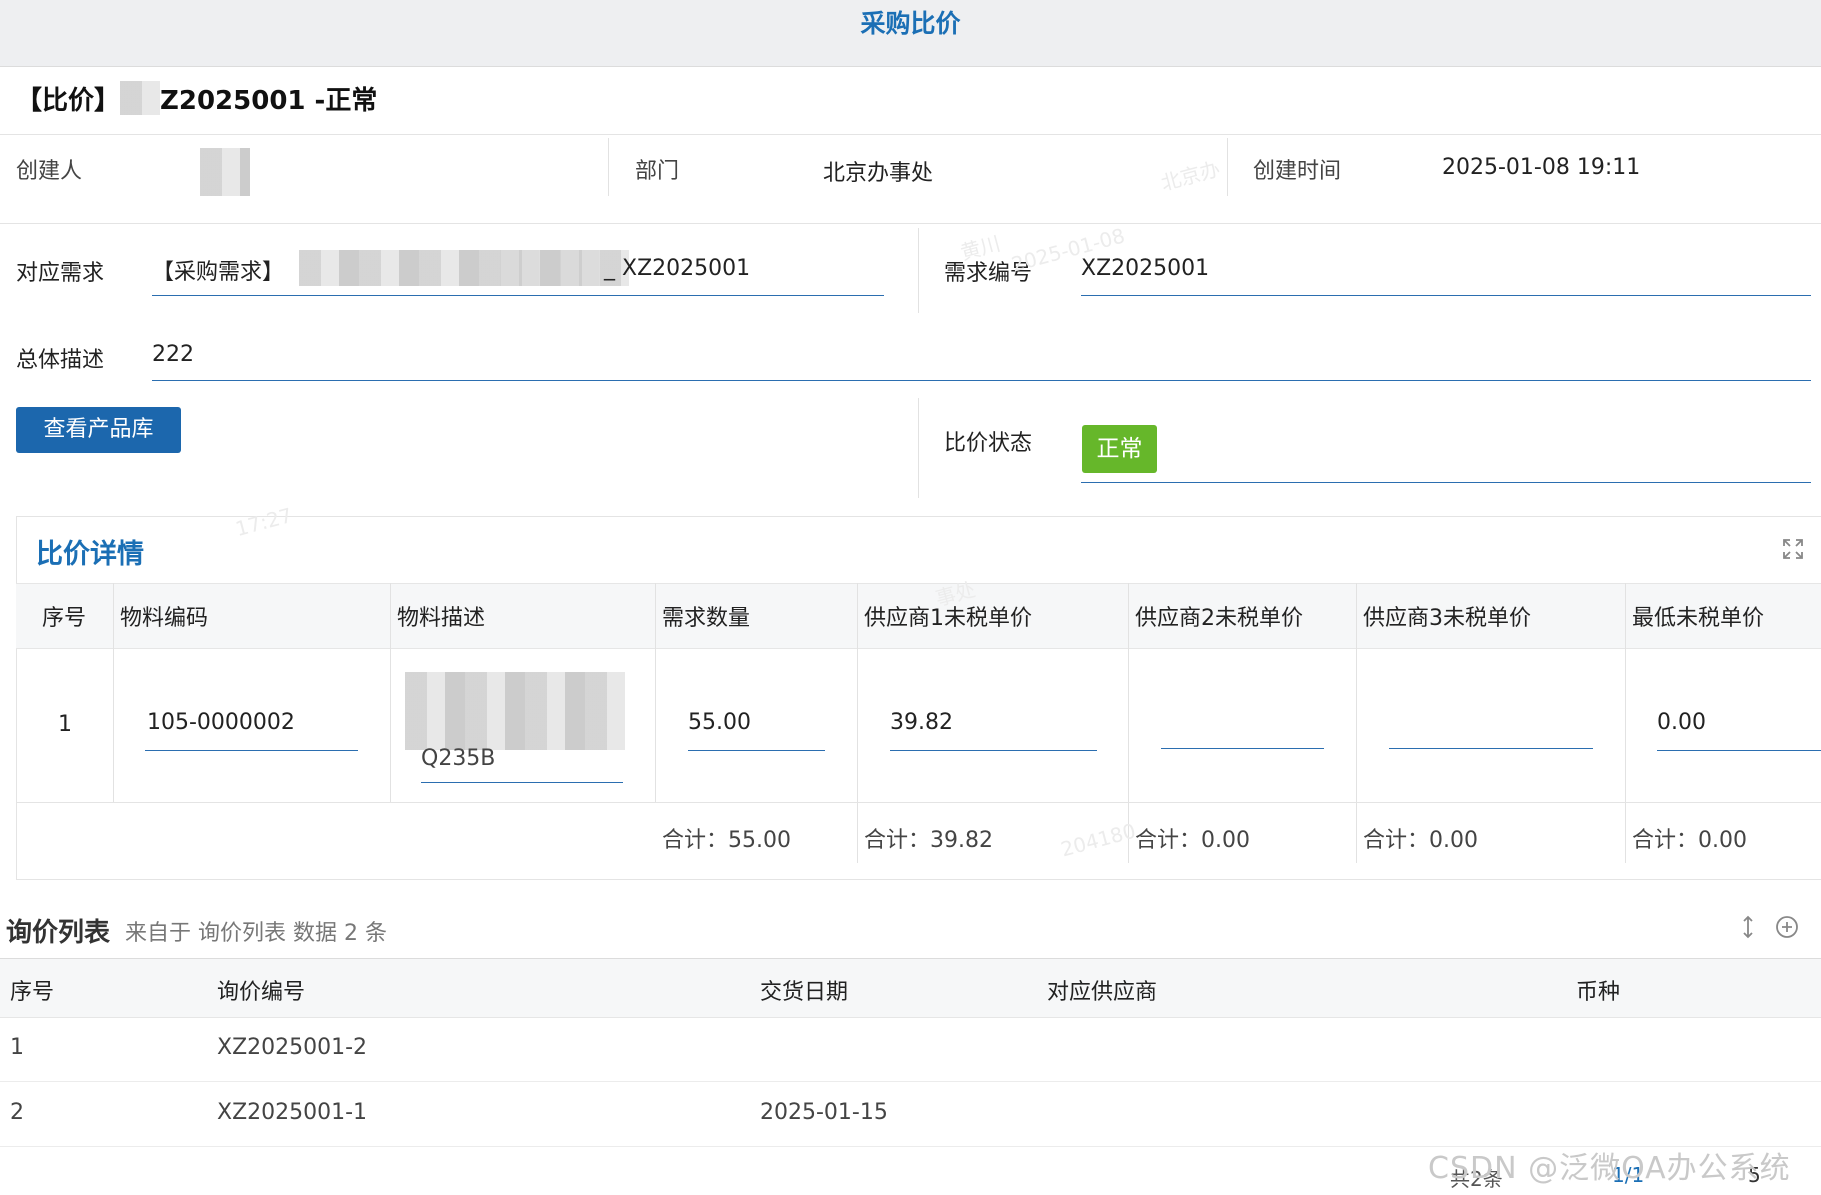 Image resolution: width=1821 pixels, height=1195 pixels. Describe the element at coordinates (1491, 724) in the screenshot. I see `price3-field` at that location.